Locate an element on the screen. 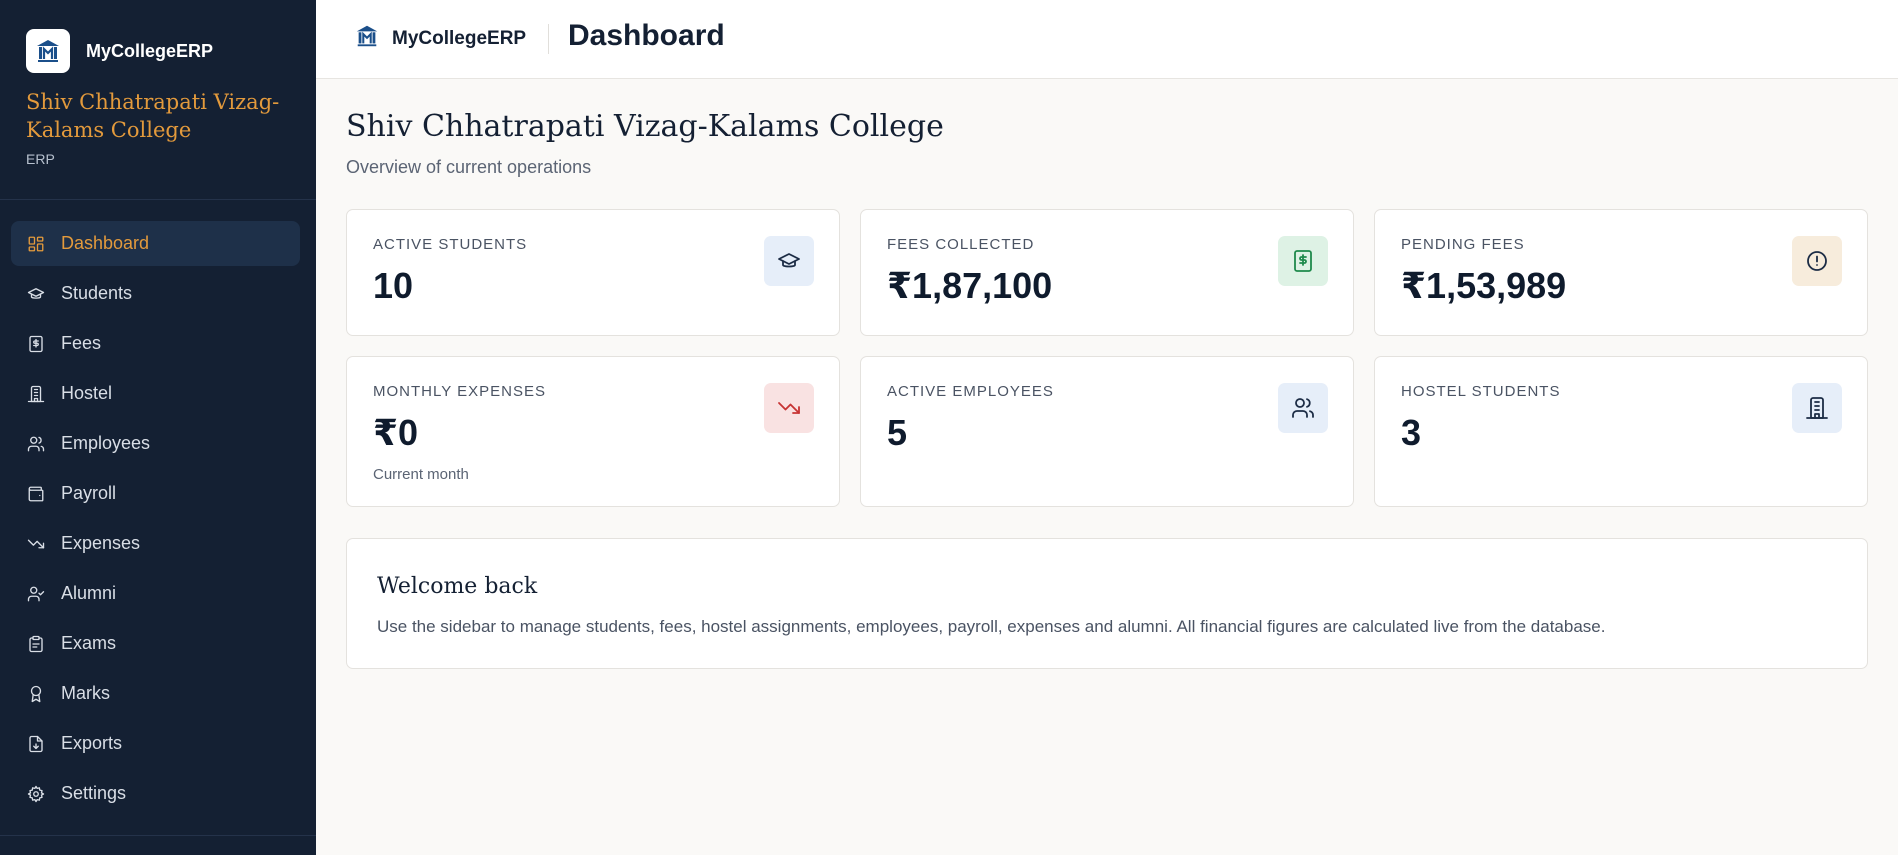  sidebar-item-label: Alumni is located at coordinates (89, 593).